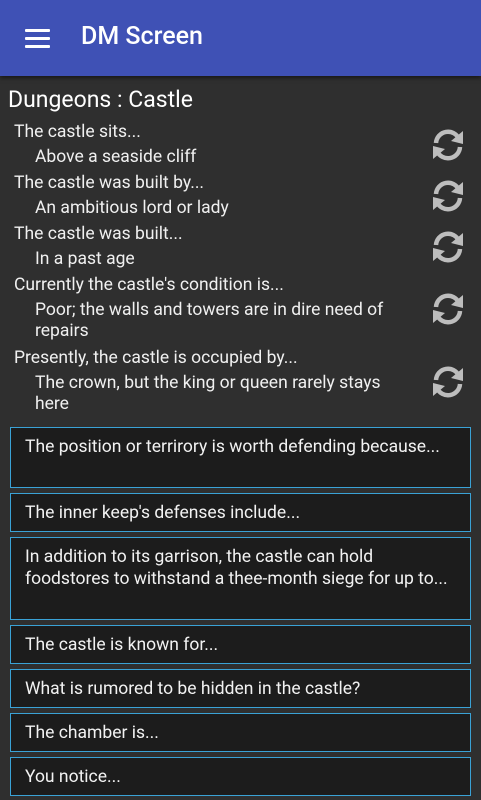  I want to click on app-title: DM Screen, so click(142, 36).